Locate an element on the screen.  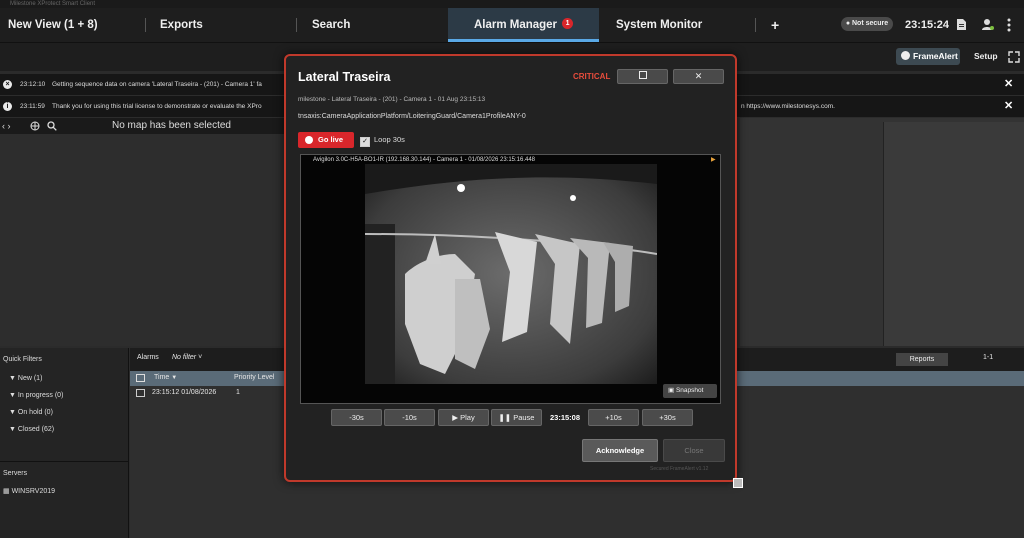
play-button: ▶ Play is located at coordinates (463, 417).